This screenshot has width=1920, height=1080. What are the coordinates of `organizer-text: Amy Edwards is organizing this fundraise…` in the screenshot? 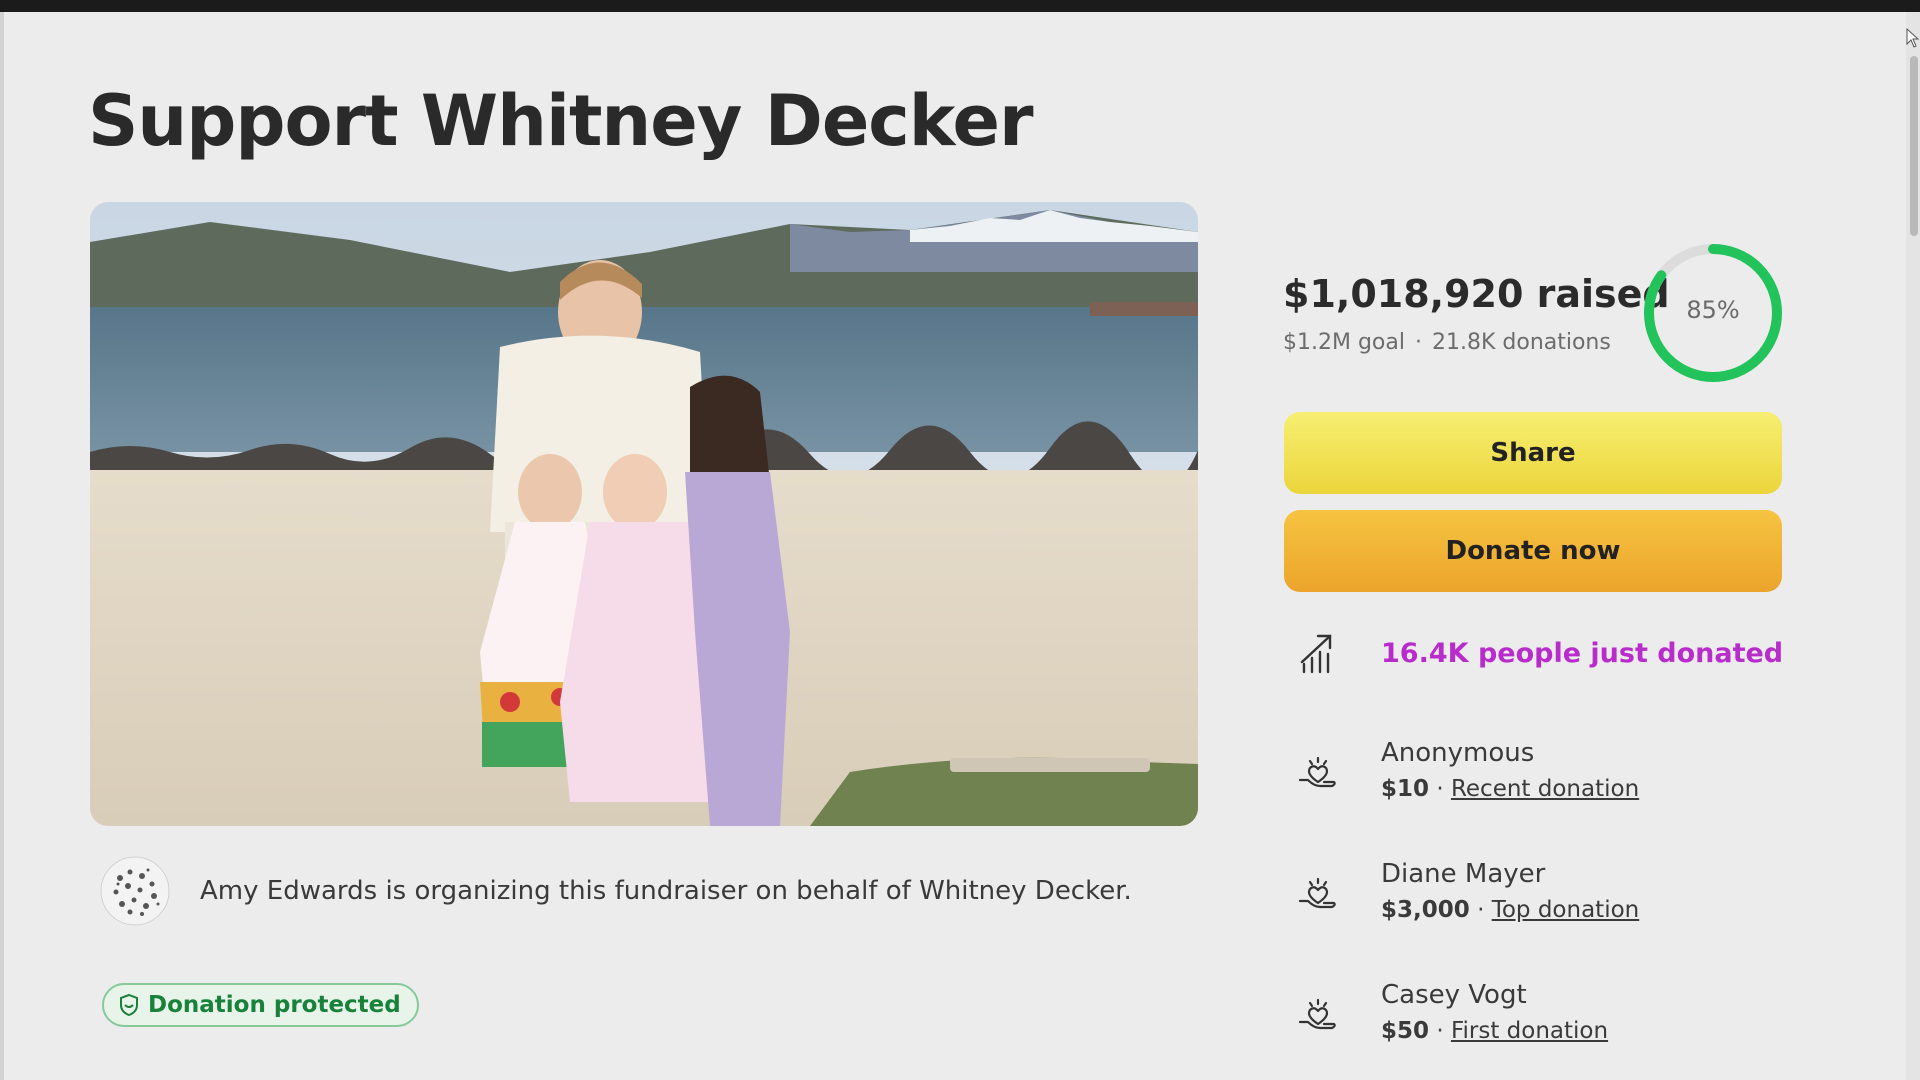 It's located at (666, 891).